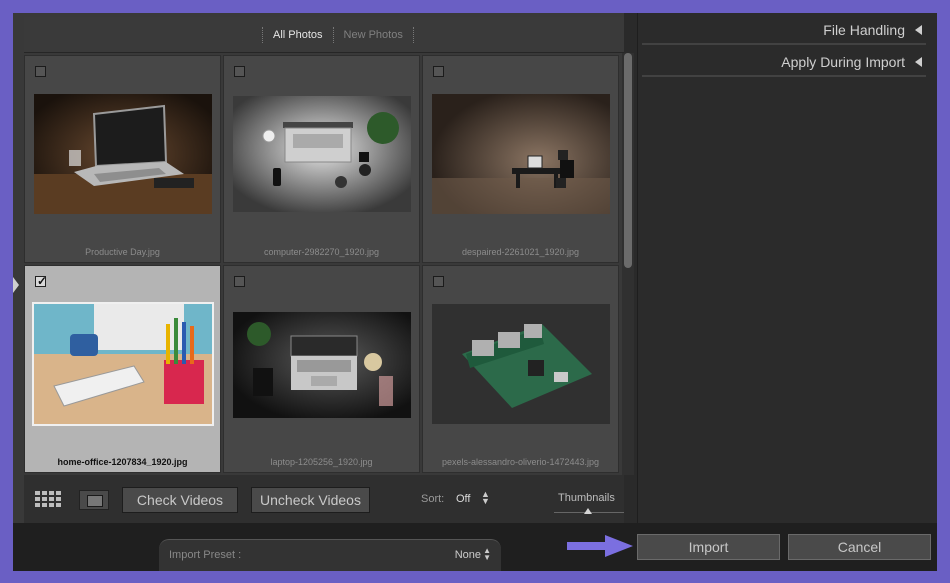 The width and height of the screenshot is (950, 583). Describe the element at coordinates (16, 285) in the screenshot. I see `left-panel-expand-icon` at that location.